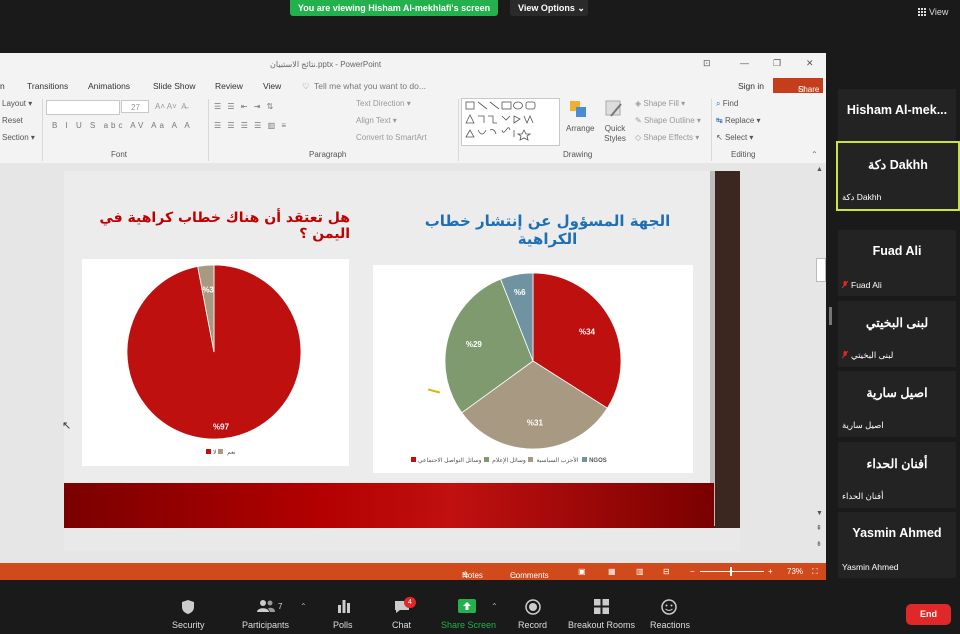 This screenshot has width=960, height=634. I want to click on shape-fill-label: Shape Fill, so click(661, 103).